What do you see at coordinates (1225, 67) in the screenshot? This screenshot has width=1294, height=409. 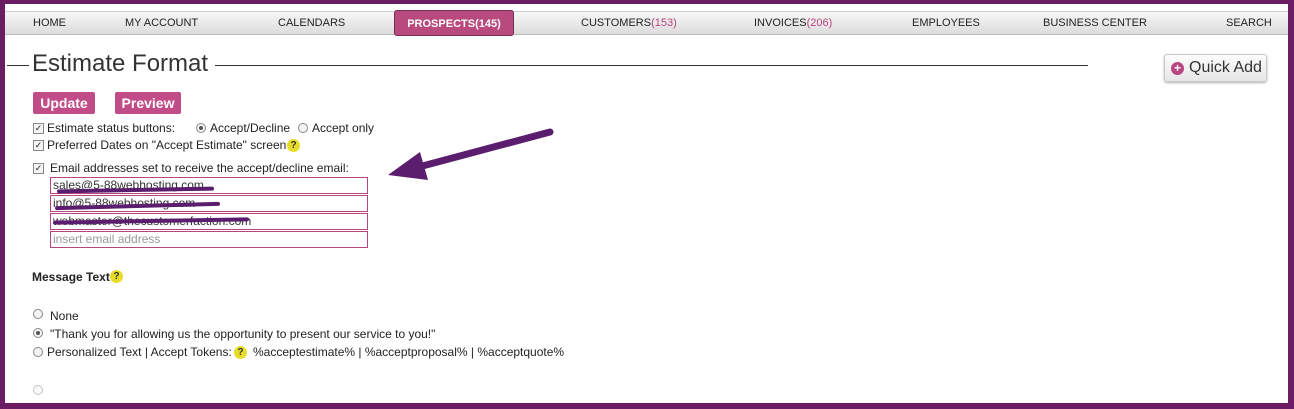 I see `quick-add-label: Quick Add` at bounding box center [1225, 67].